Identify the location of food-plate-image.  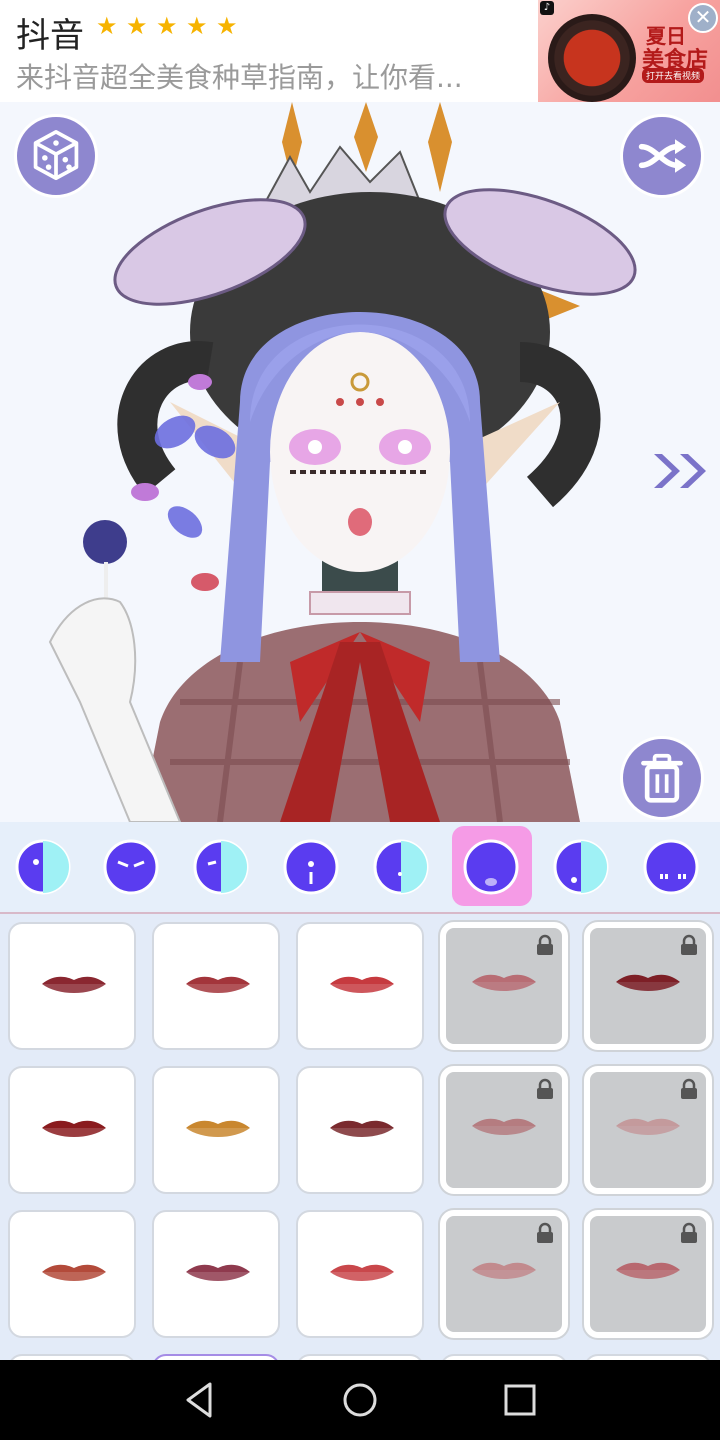
(592, 58).